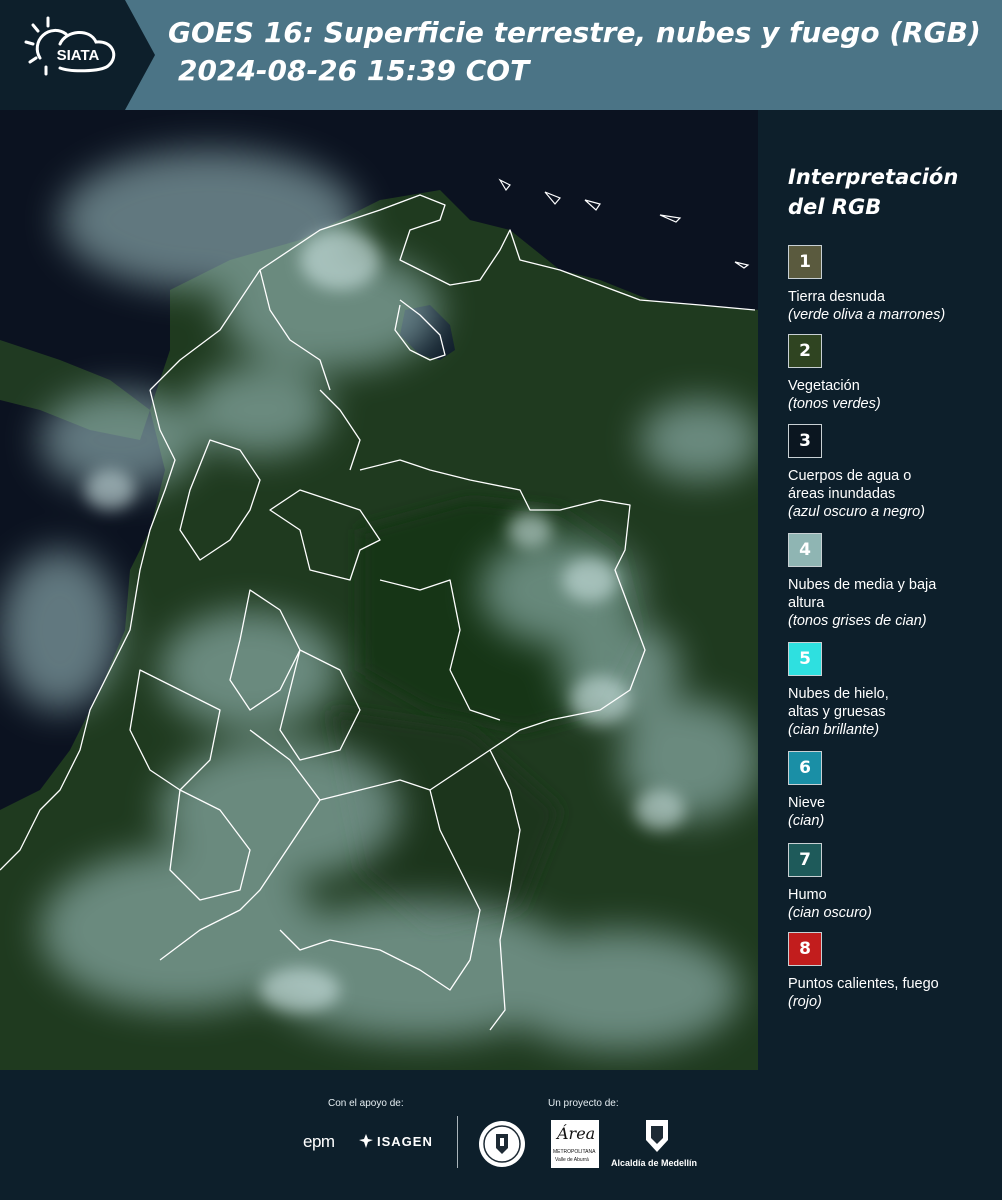 The image size is (1002, 1200). What do you see at coordinates (863, 984) in the screenshot?
I see `legend-label: Puntos calientes, fuego` at bounding box center [863, 984].